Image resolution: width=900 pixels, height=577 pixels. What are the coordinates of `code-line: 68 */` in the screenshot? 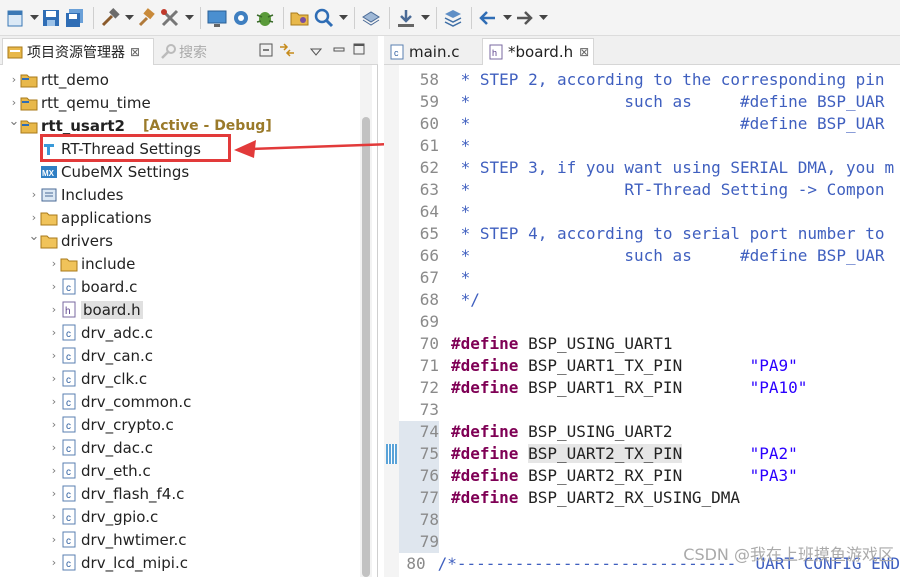 It's located at (649, 300).